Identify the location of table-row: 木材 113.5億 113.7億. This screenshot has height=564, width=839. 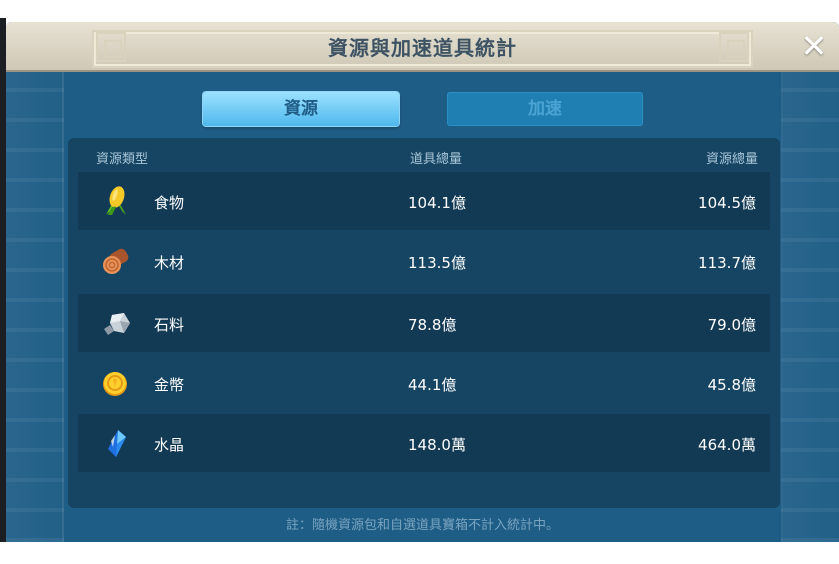
(424, 261).